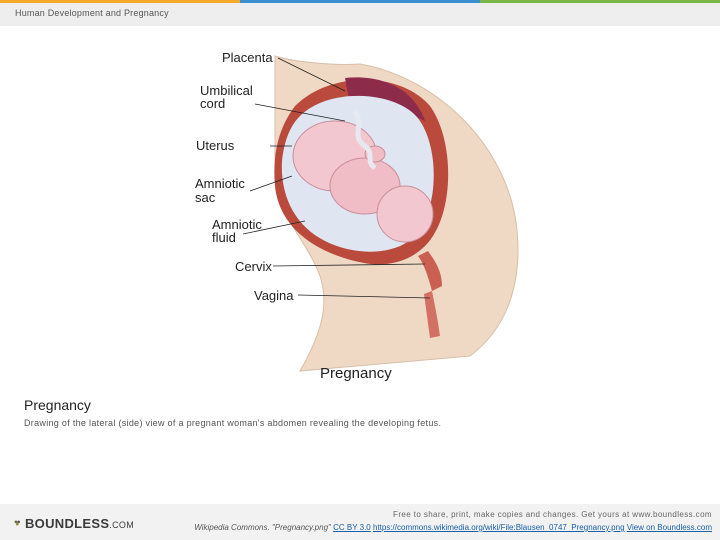 This screenshot has height=540, width=720. I want to click on accent-stripe-green, so click(600, 1).